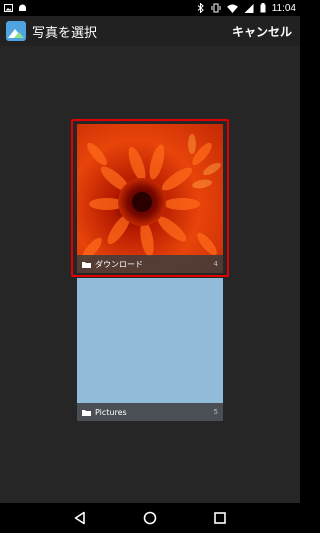  I want to click on album-thumbnail, so click(150, 198).